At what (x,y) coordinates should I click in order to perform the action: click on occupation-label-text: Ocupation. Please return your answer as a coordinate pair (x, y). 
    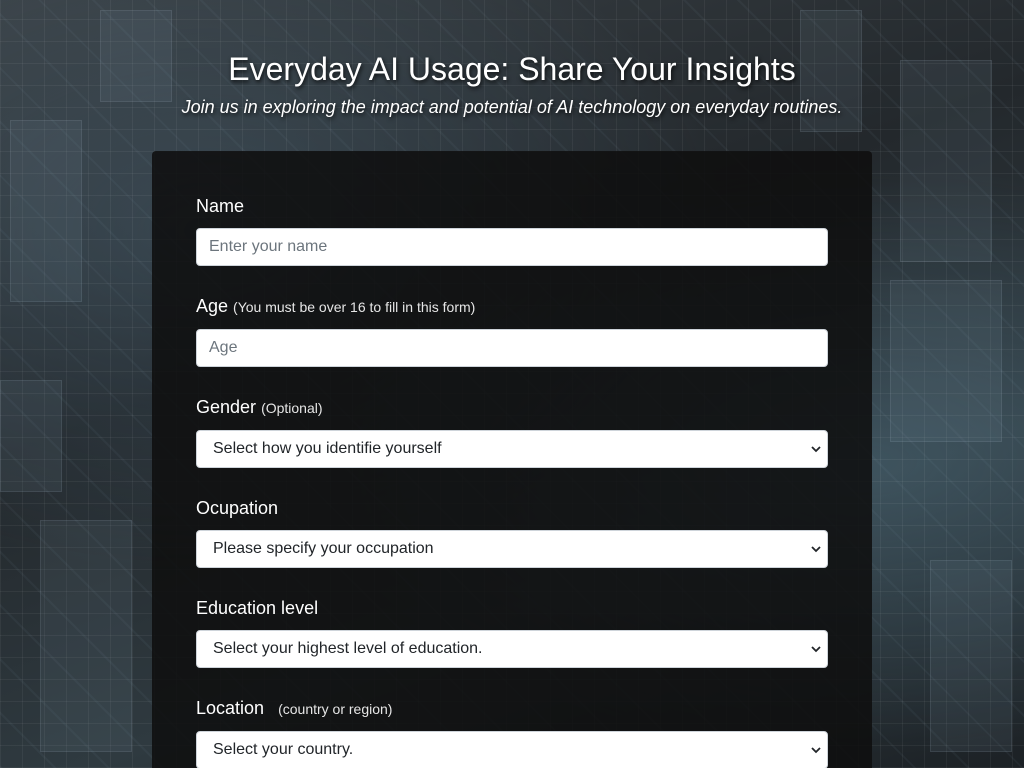
    Looking at the image, I should click on (237, 508).